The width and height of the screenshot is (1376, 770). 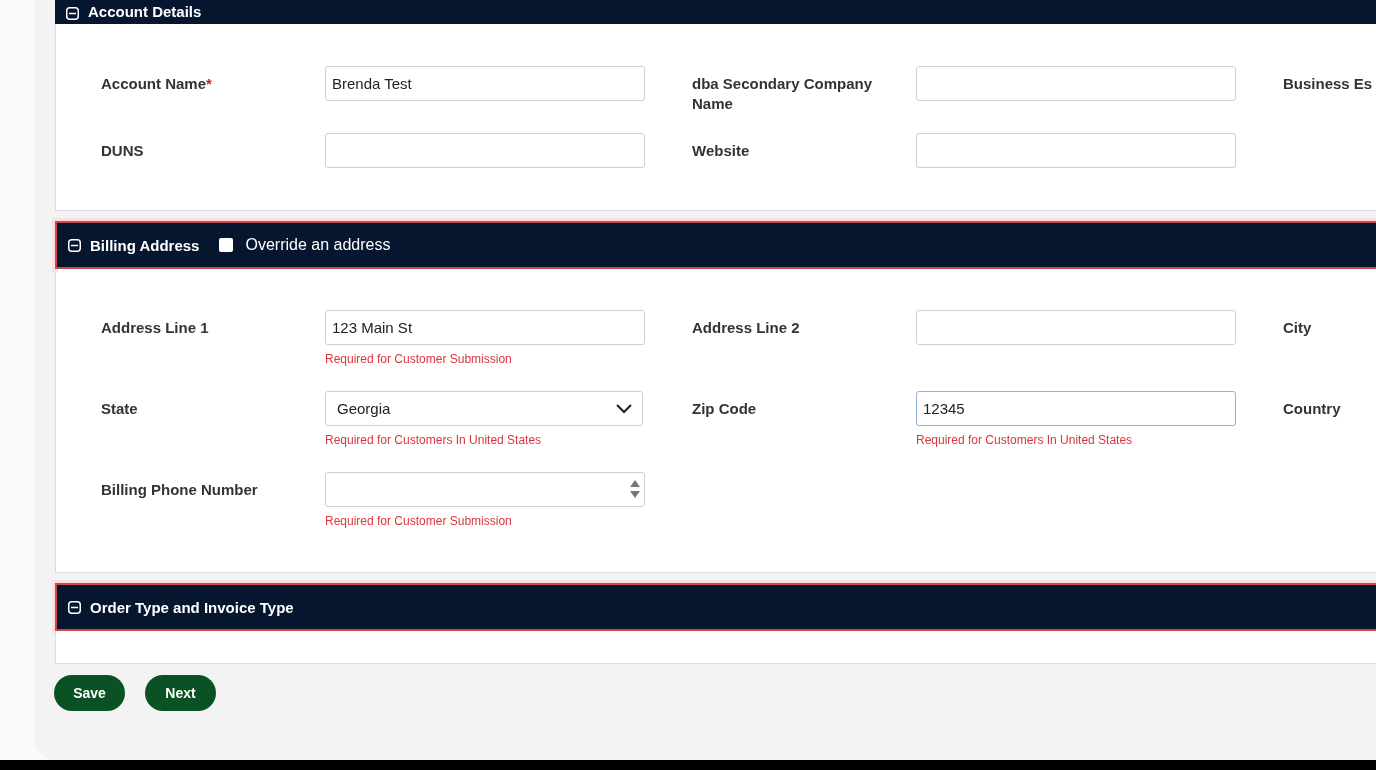 I want to click on spinner-arrows-icon, so click(x=635, y=489).